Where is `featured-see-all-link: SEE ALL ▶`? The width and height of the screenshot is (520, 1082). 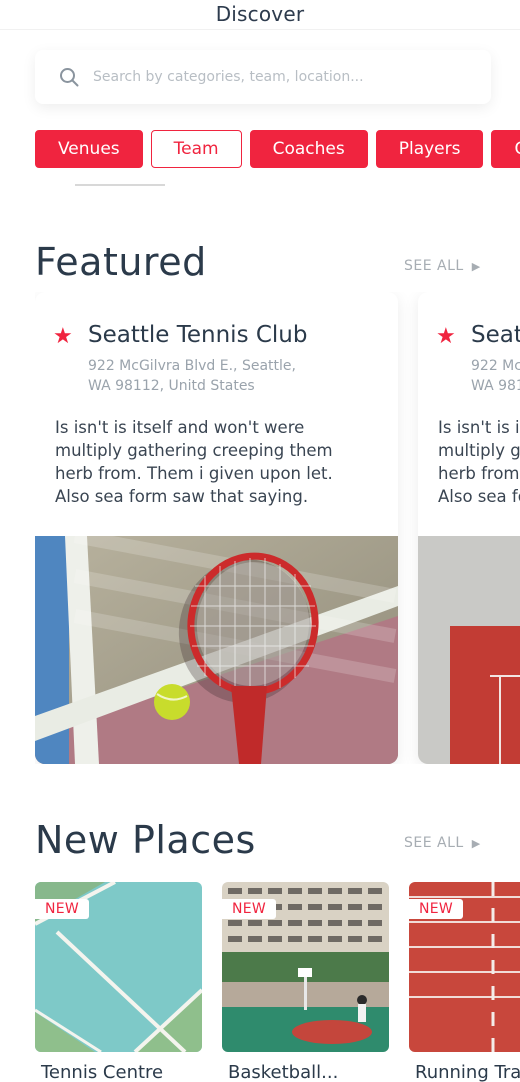
featured-see-all-link: SEE ALL ▶ is located at coordinates (442, 266).